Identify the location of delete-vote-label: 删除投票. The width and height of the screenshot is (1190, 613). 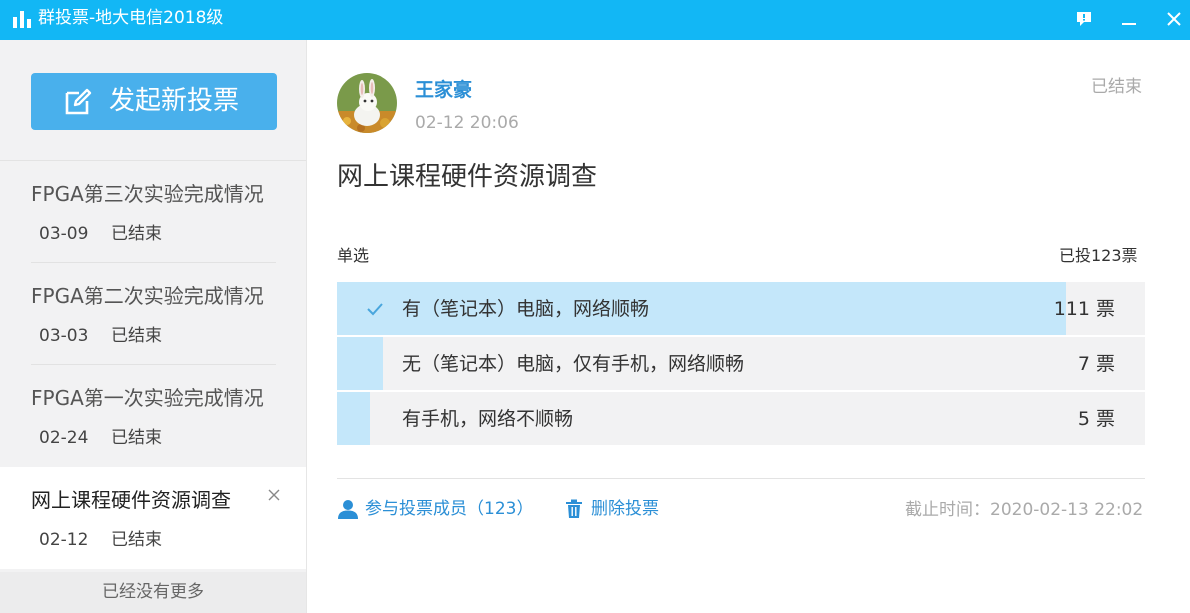
(625, 509).